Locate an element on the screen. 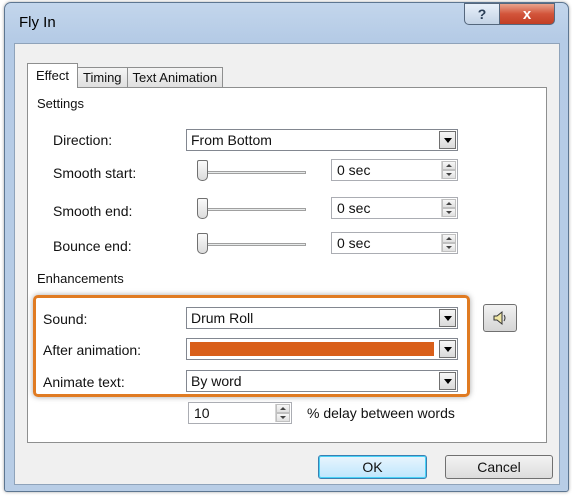 The image size is (572, 497). speaker-icon is located at coordinates (499, 318).